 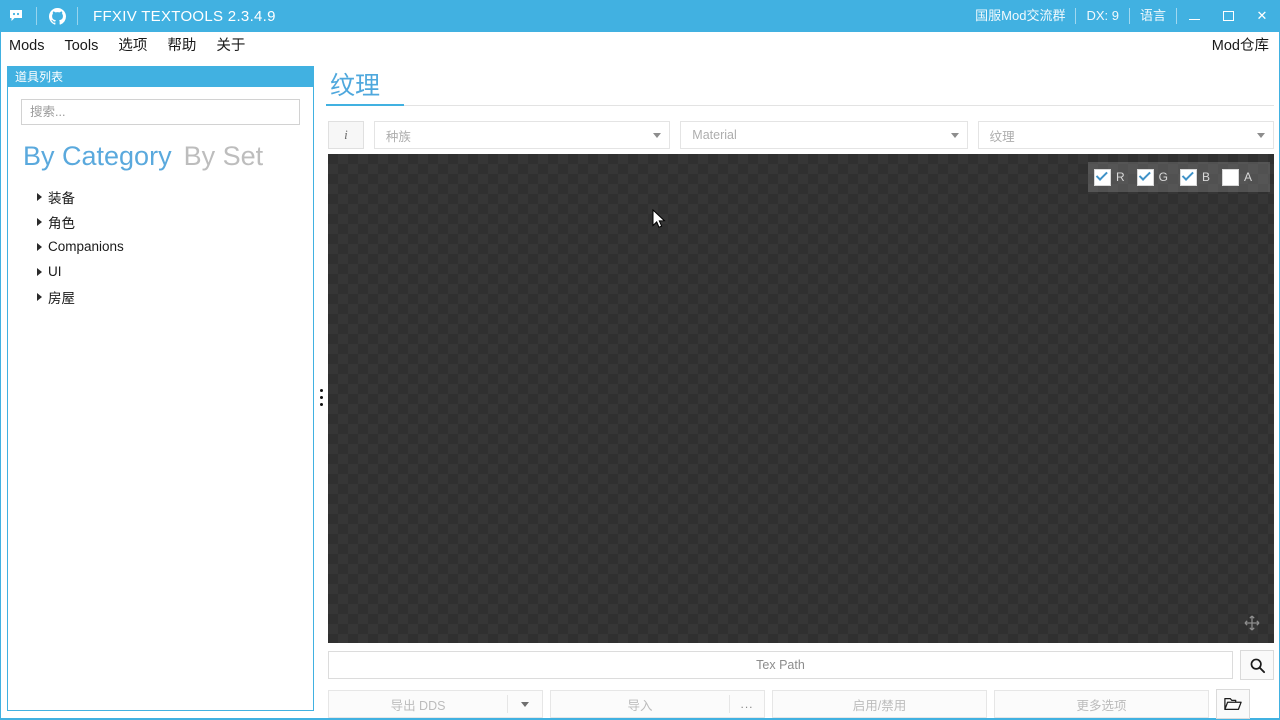 What do you see at coordinates (879, 704) in the screenshot?
I see `enable-disable-button: 启用/禁用` at bounding box center [879, 704].